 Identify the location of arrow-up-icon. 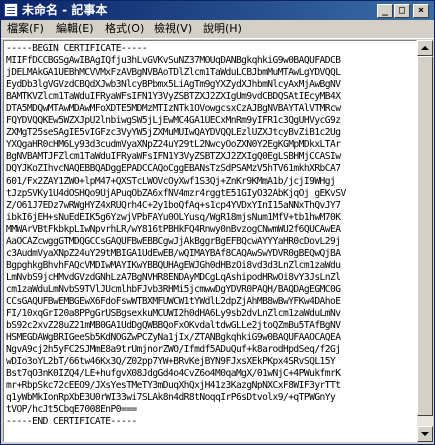
(425, 48).